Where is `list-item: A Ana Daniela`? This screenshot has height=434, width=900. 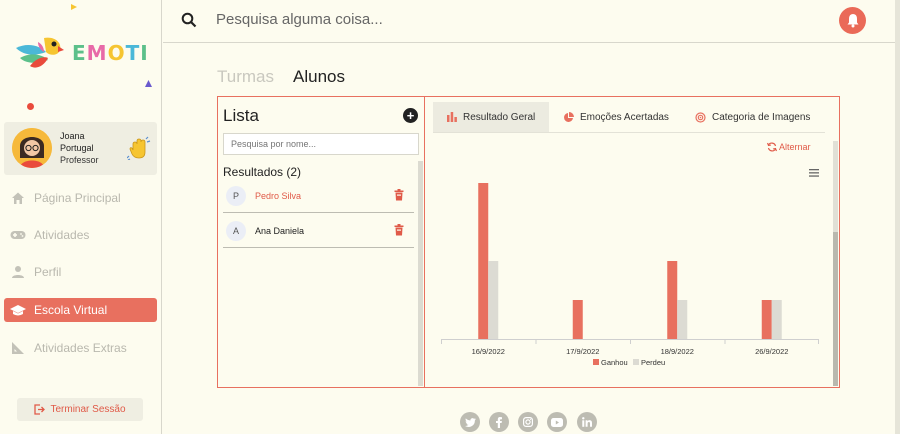
list-item: A Ana Daniela is located at coordinates (318, 231).